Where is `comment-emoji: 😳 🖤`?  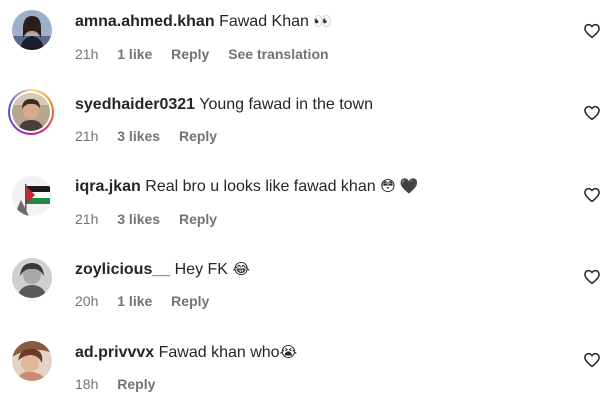 comment-emoji: 😳 🖤 is located at coordinates (399, 186).